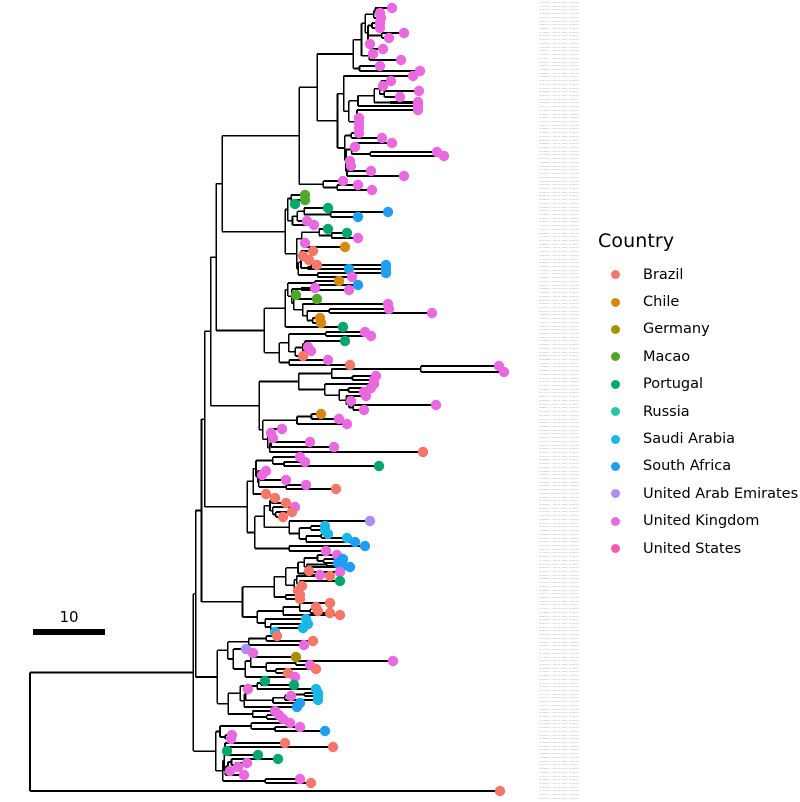 This screenshot has width=800, height=802. What do you see at coordinates (698, 521) in the screenshot?
I see `legend-item: United Kingdom` at bounding box center [698, 521].